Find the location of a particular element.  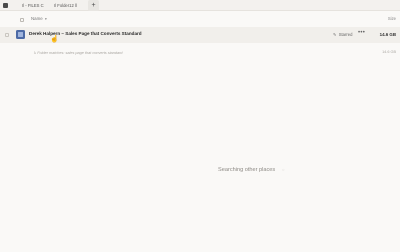

search-status-text: Searching other places is located at coordinates (247, 170).